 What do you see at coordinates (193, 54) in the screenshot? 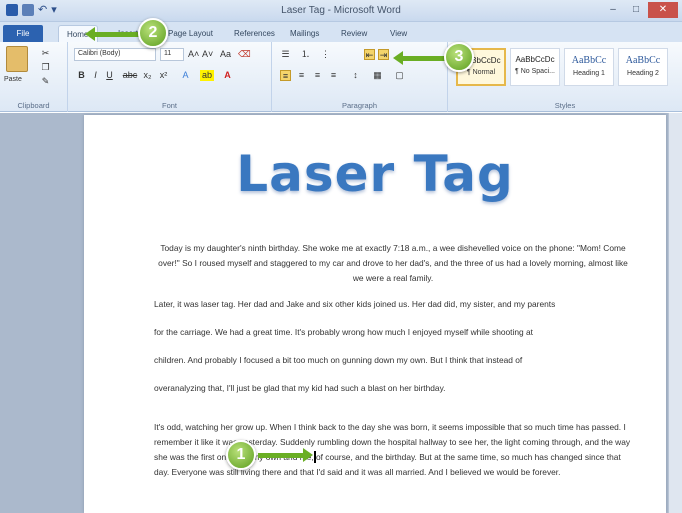
I see `grow-font-icon: A˄` at bounding box center [193, 54].